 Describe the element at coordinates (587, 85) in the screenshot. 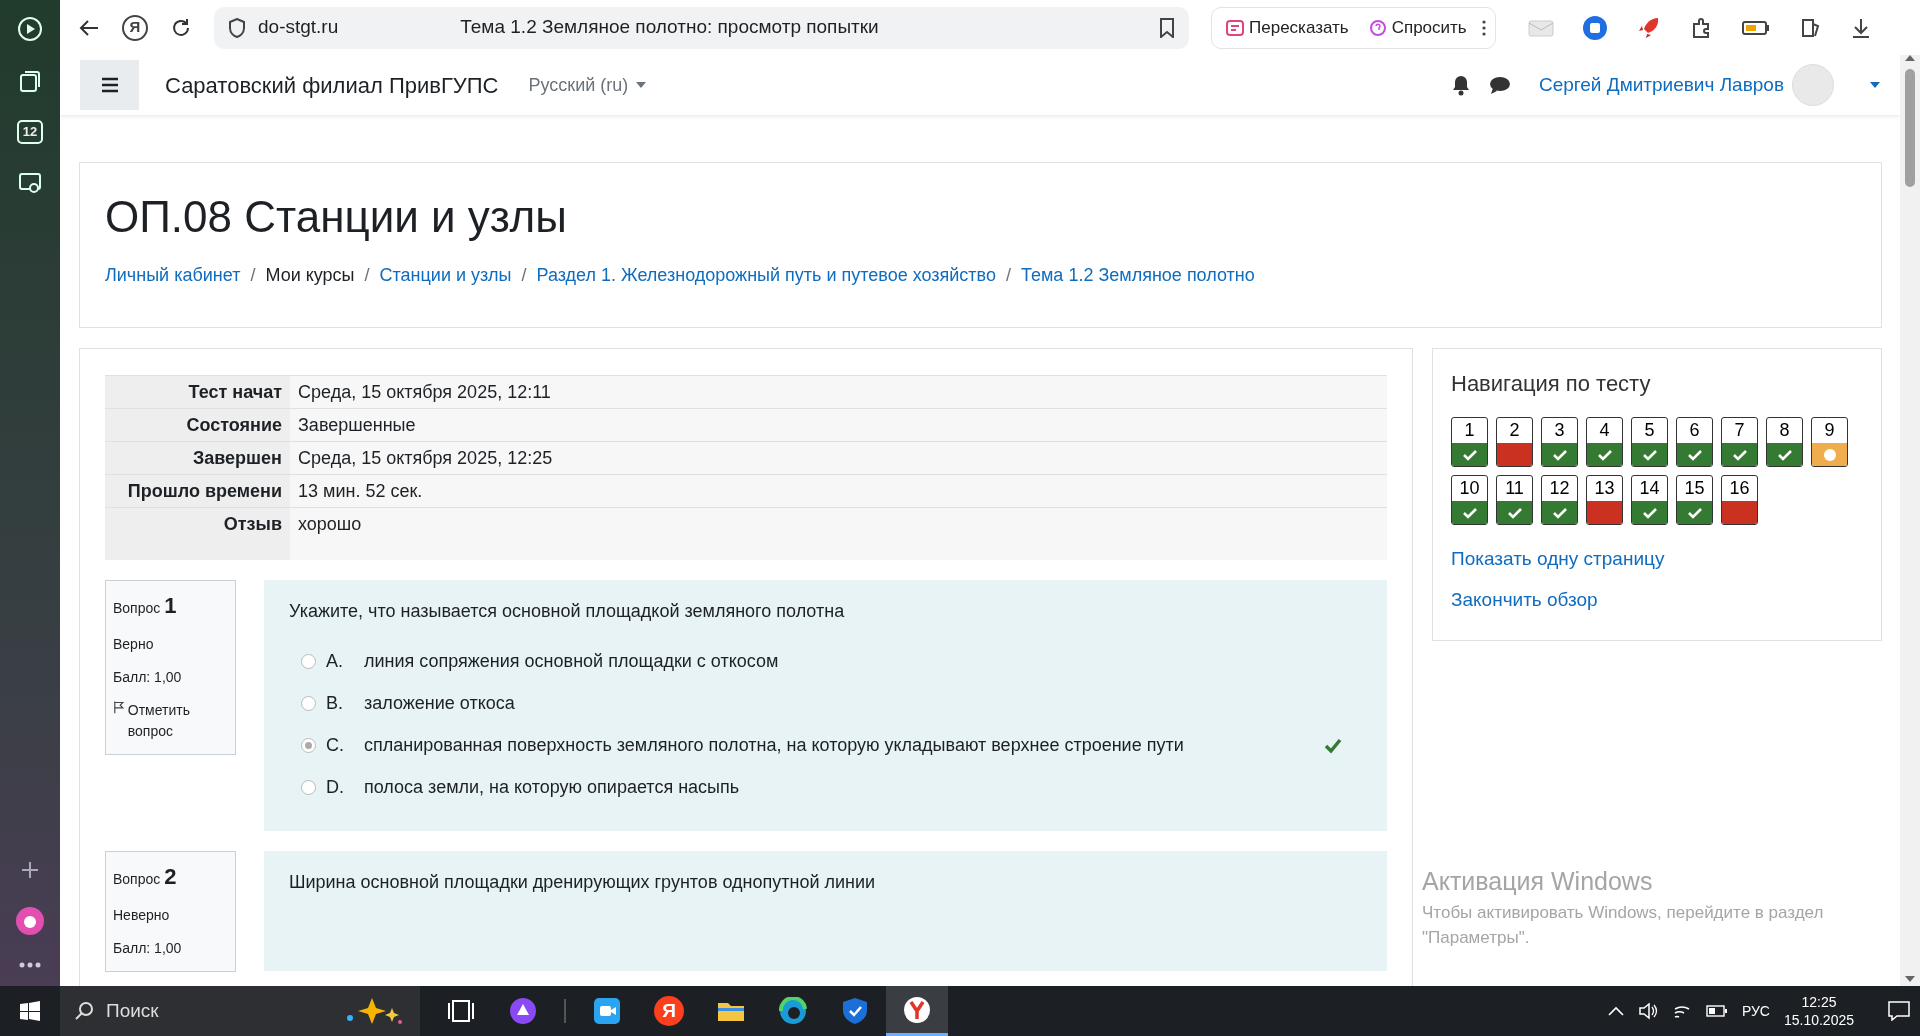

I see `language-menu: Русский (ru)` at that location.